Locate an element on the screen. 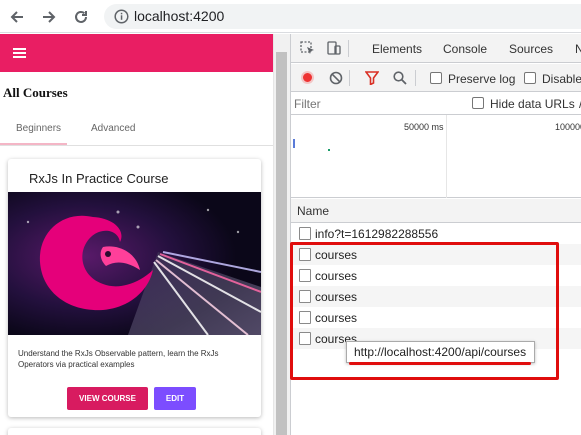 The height and width of the screenshot is (435, 581). hide-data-urls-label: Hide data URLs is located at coordinates (532, 104).